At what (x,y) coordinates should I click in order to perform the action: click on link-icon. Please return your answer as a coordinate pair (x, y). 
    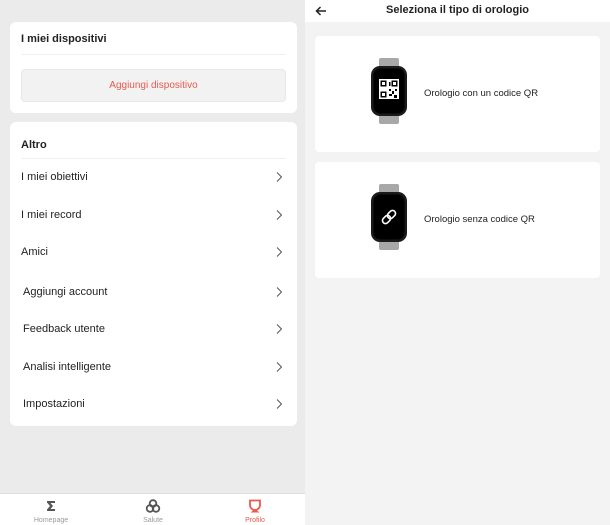
    Looking at the image, I should click on (389, 217).